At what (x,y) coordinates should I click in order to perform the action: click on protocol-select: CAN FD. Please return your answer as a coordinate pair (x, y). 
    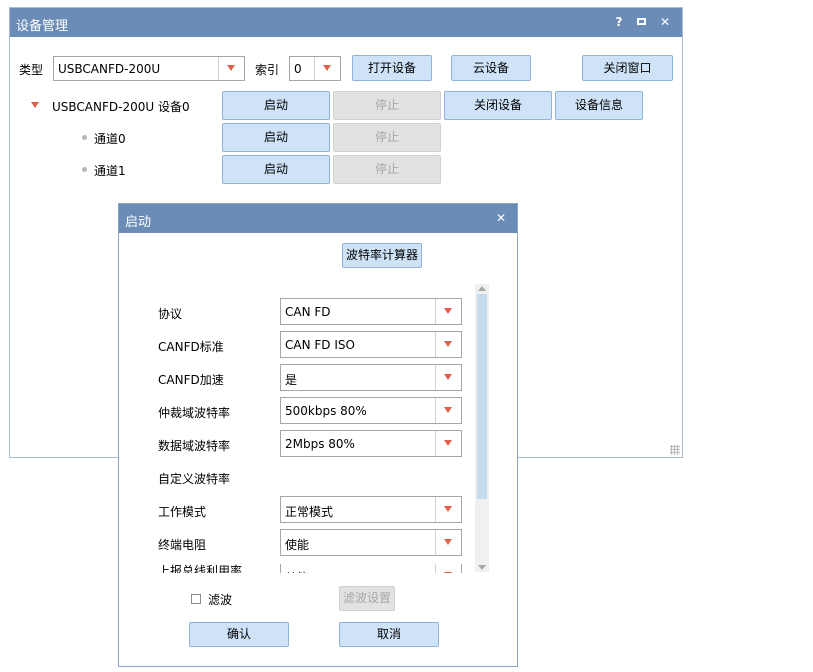
    Looking at the image, I should click on (371, 311).